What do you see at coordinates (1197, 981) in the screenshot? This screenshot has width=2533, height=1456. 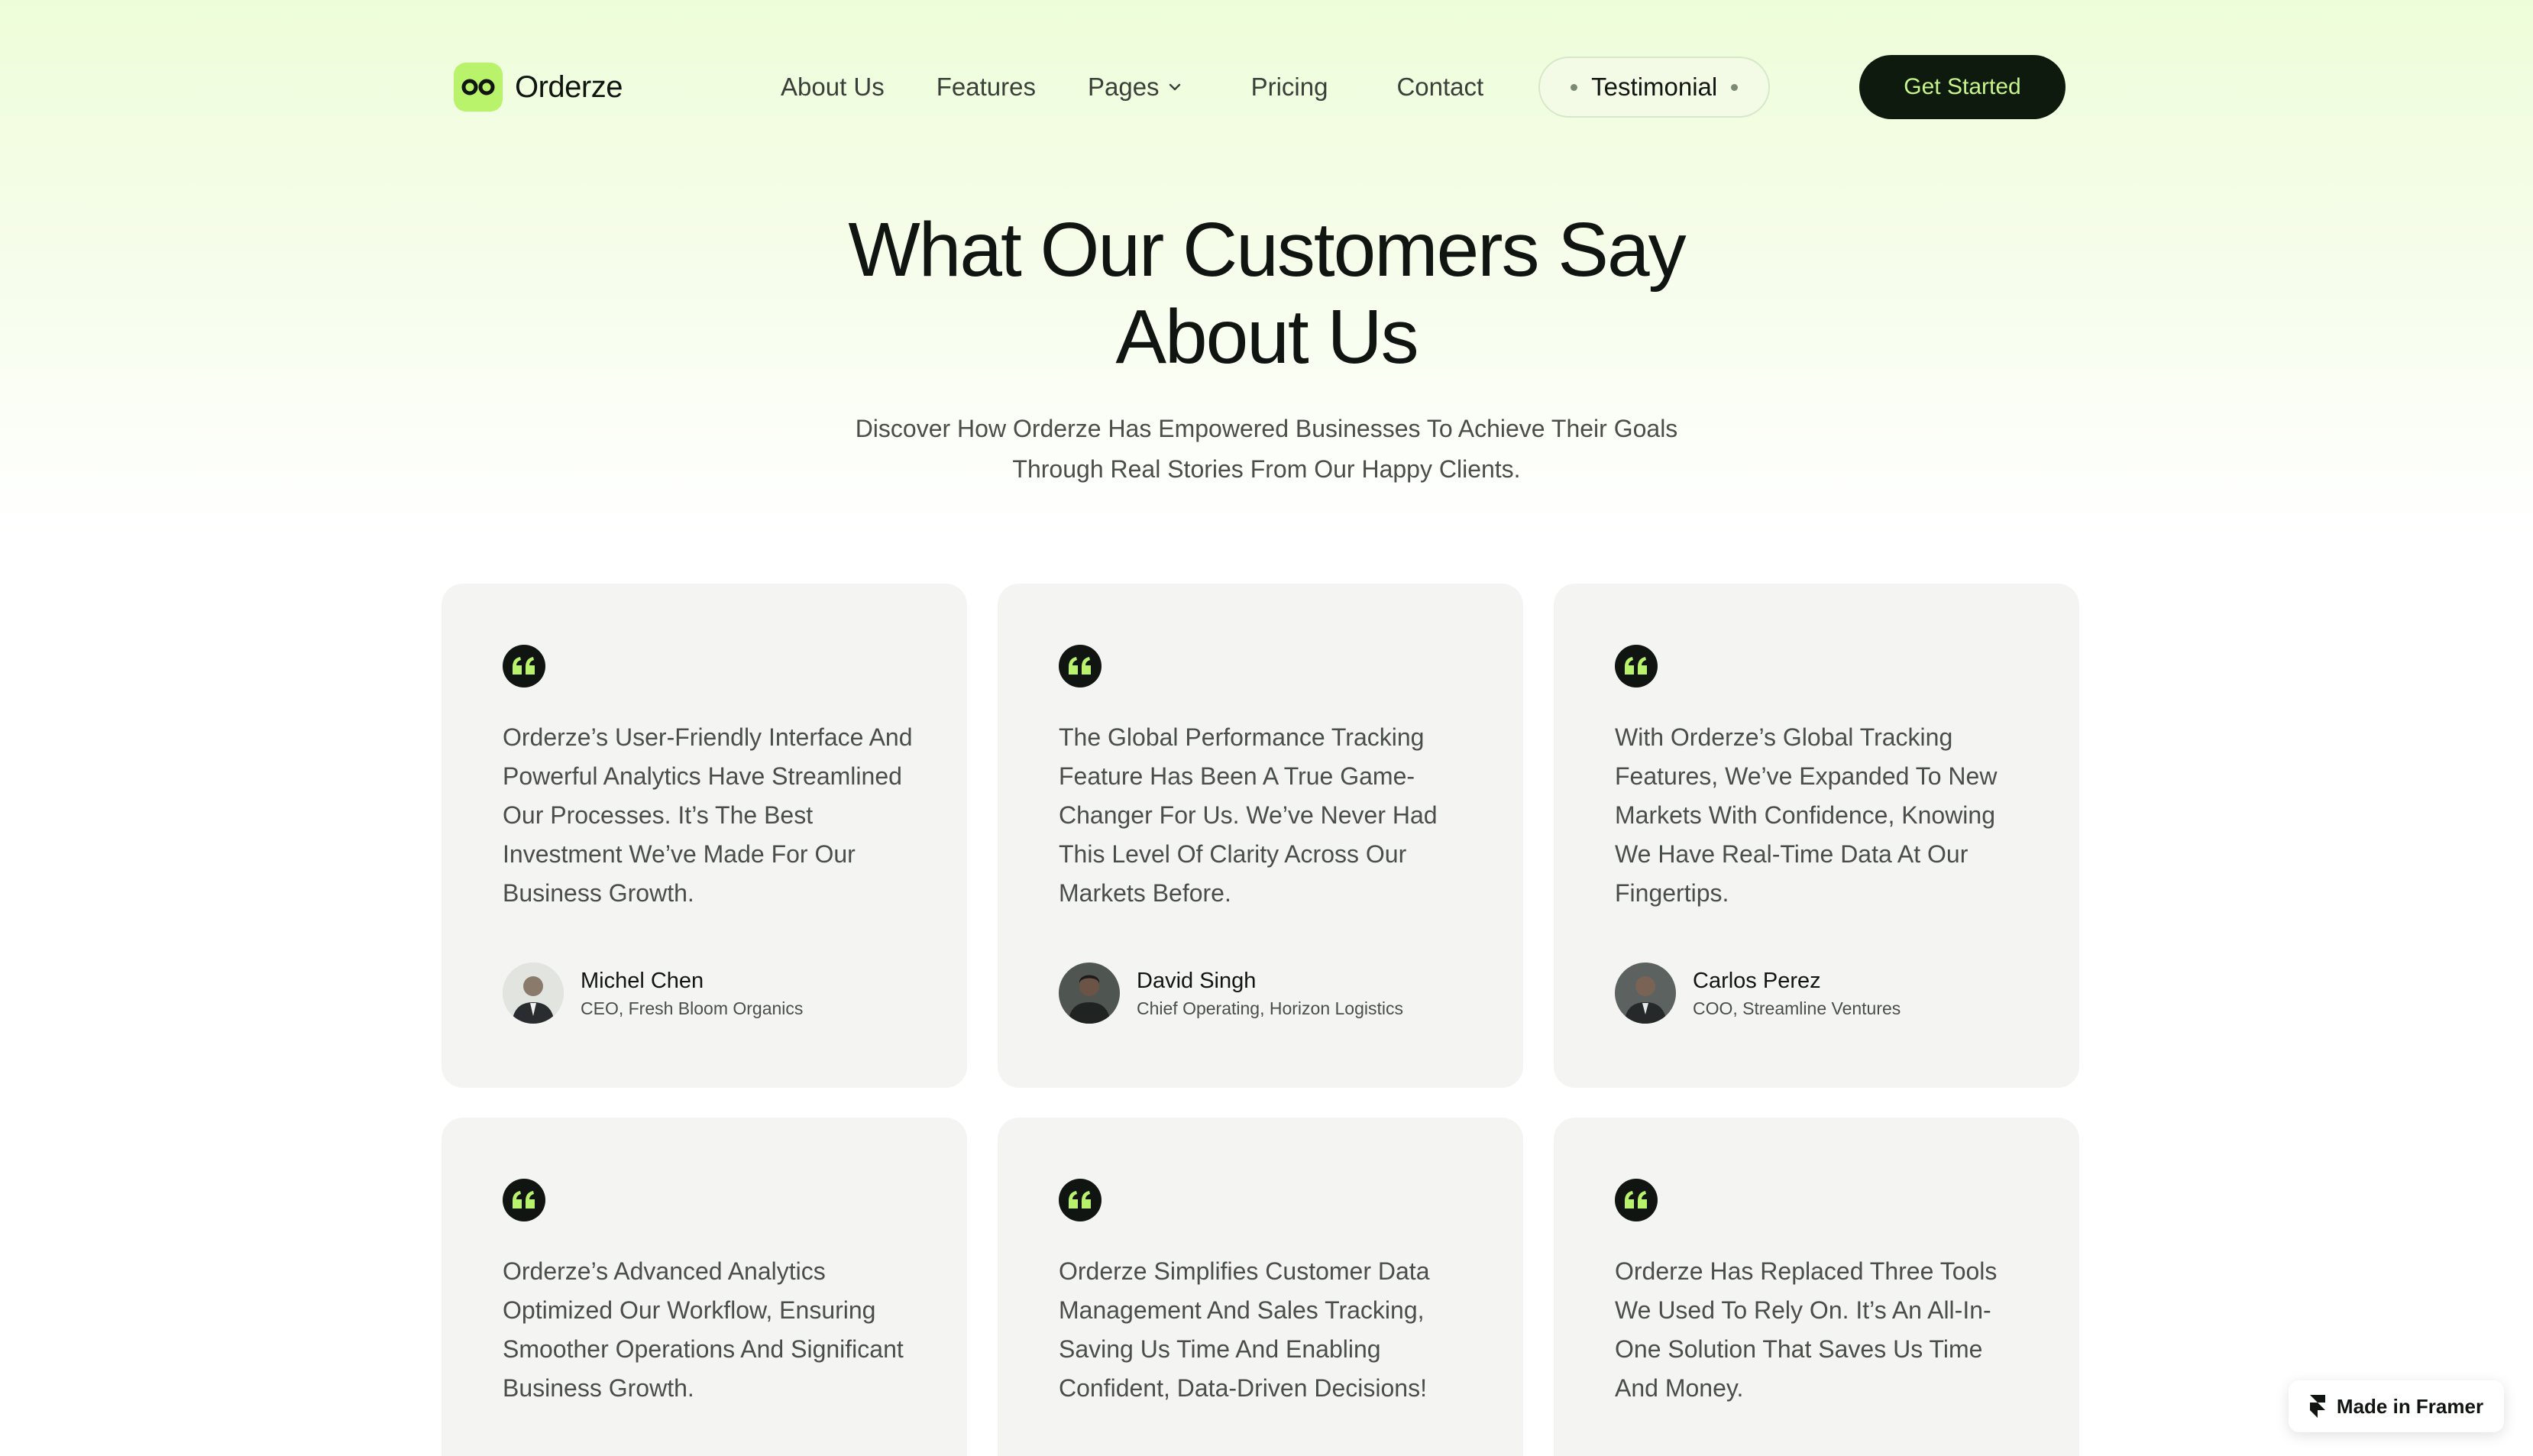 I see `author-name: David Singh` at bounding box center [1197, 981].